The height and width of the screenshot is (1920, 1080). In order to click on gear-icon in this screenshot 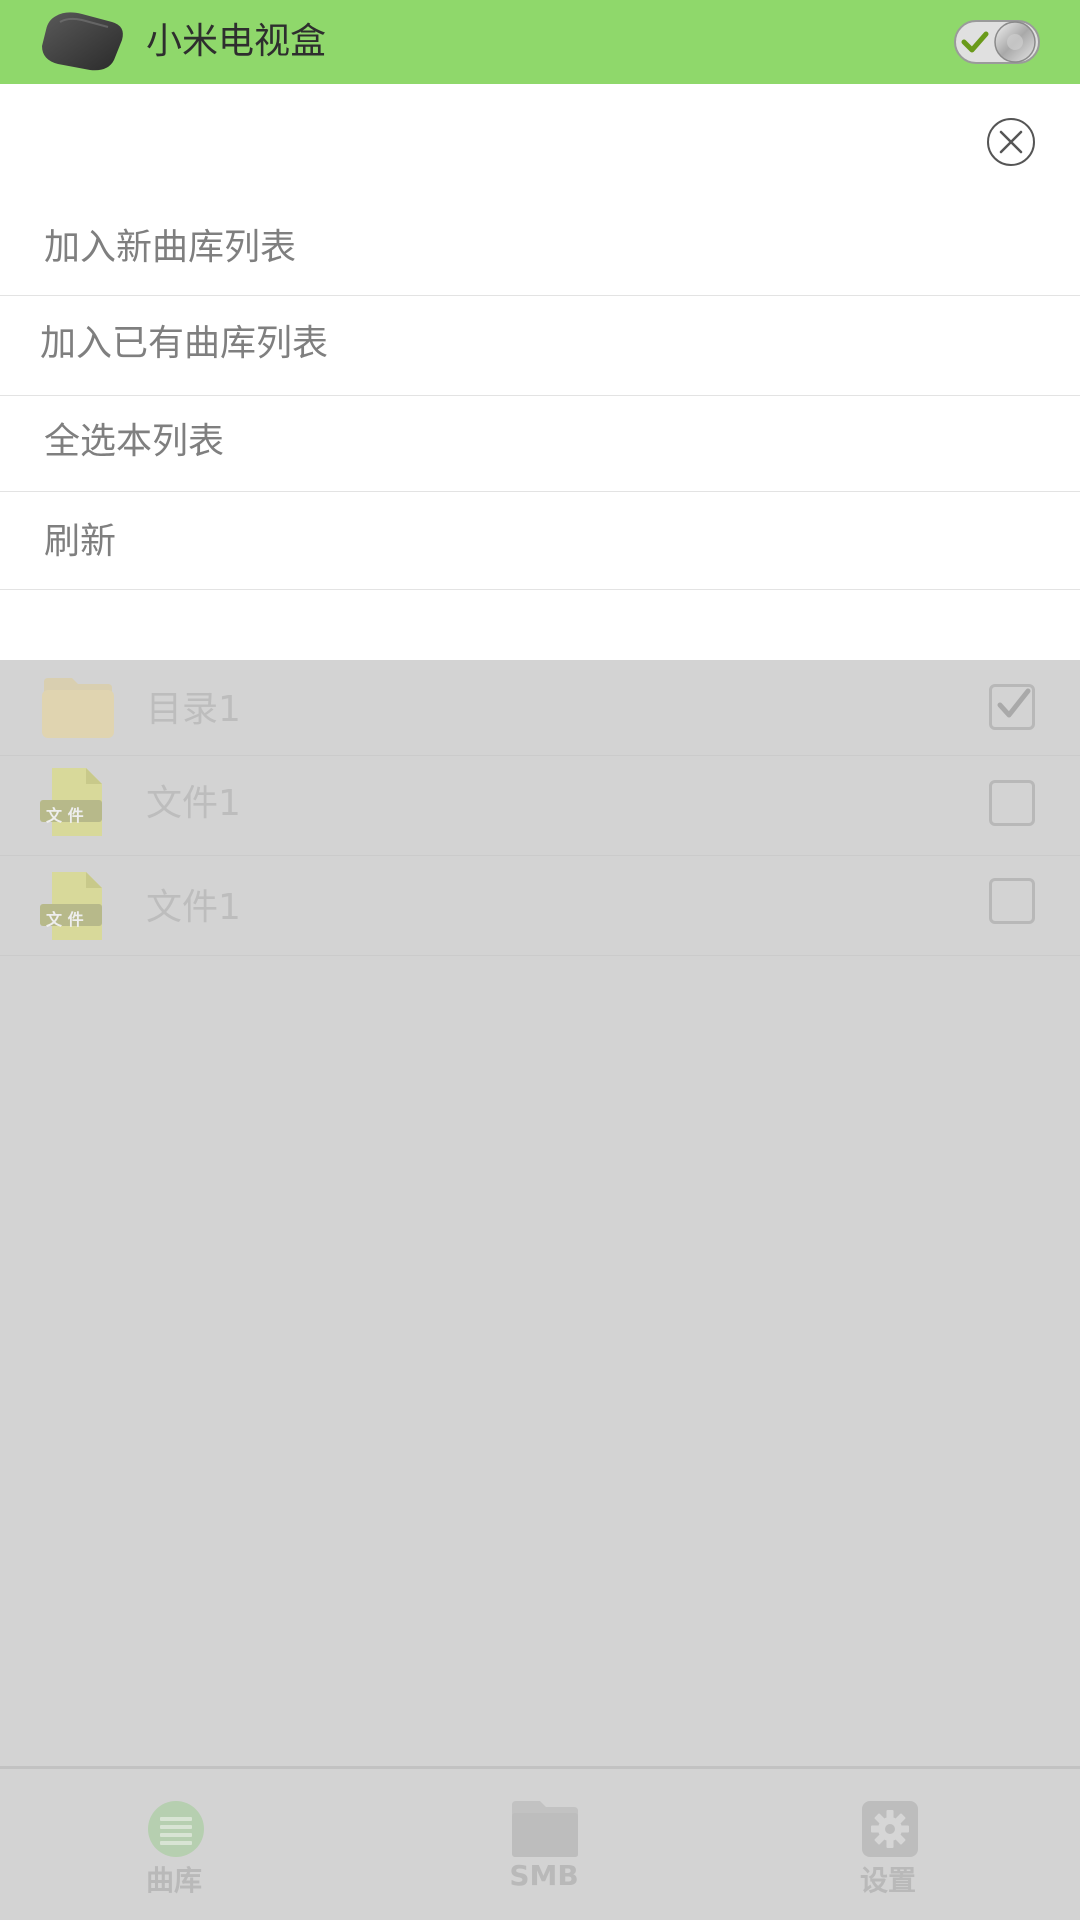, I will do `click(890, 1829)`.